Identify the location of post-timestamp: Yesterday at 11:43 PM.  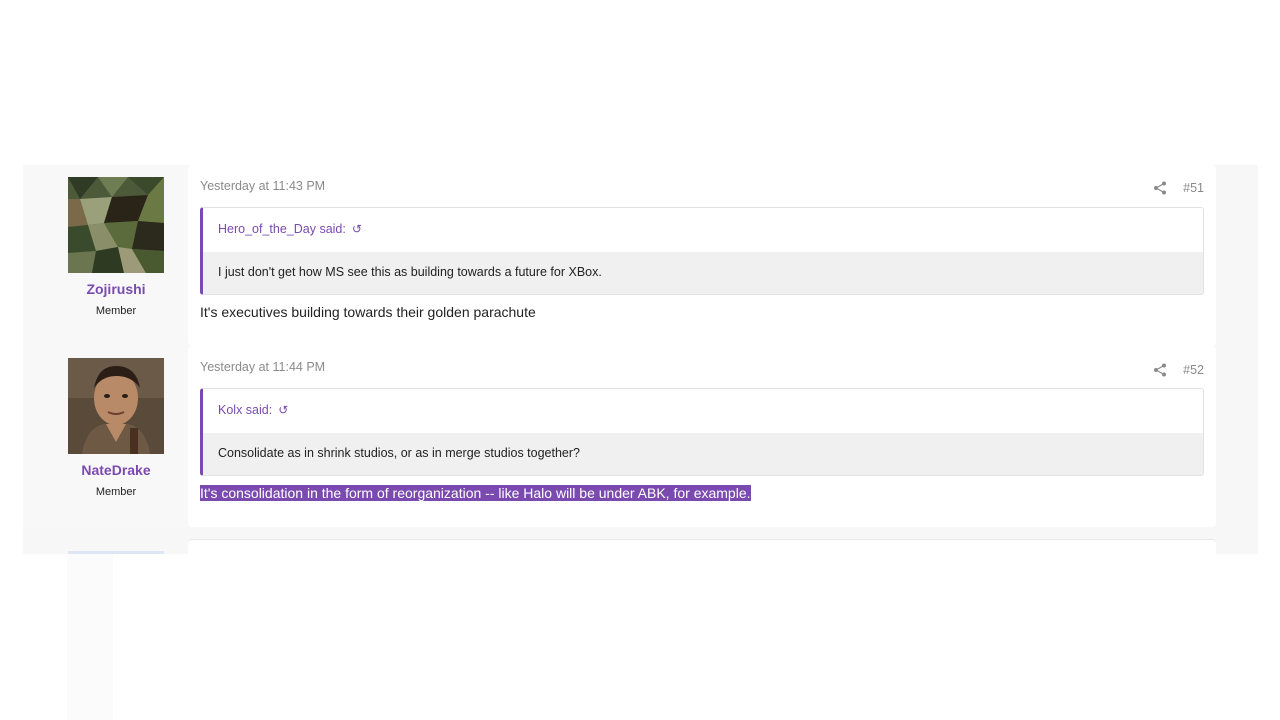
(262, 186).